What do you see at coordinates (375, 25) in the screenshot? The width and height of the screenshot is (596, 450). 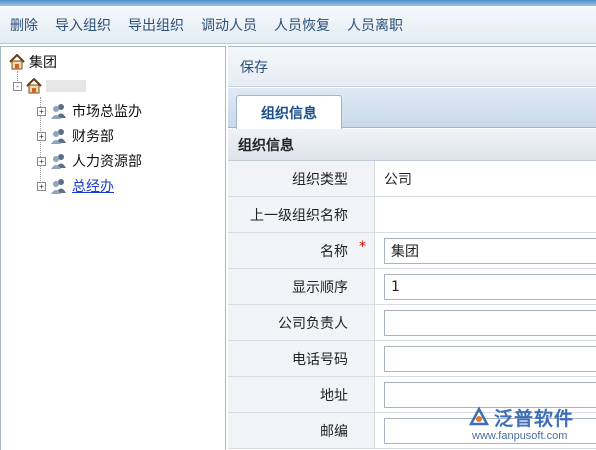 I see `staff-leave-button: 人员离职` at bounding box center [375, 25].